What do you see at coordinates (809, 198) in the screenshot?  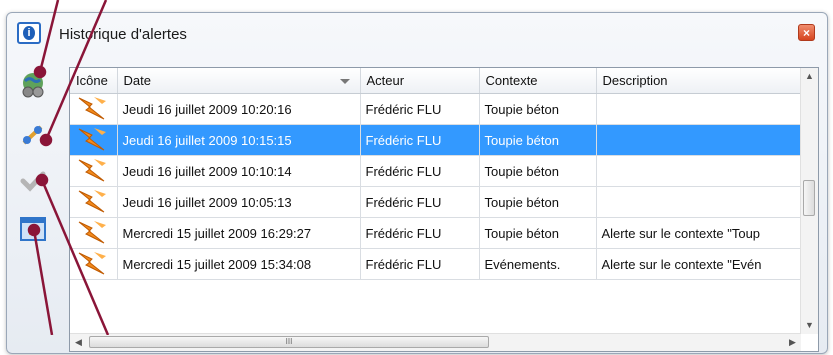 I see `vertical-scroll-thumb` at bounding box center [809, 198].